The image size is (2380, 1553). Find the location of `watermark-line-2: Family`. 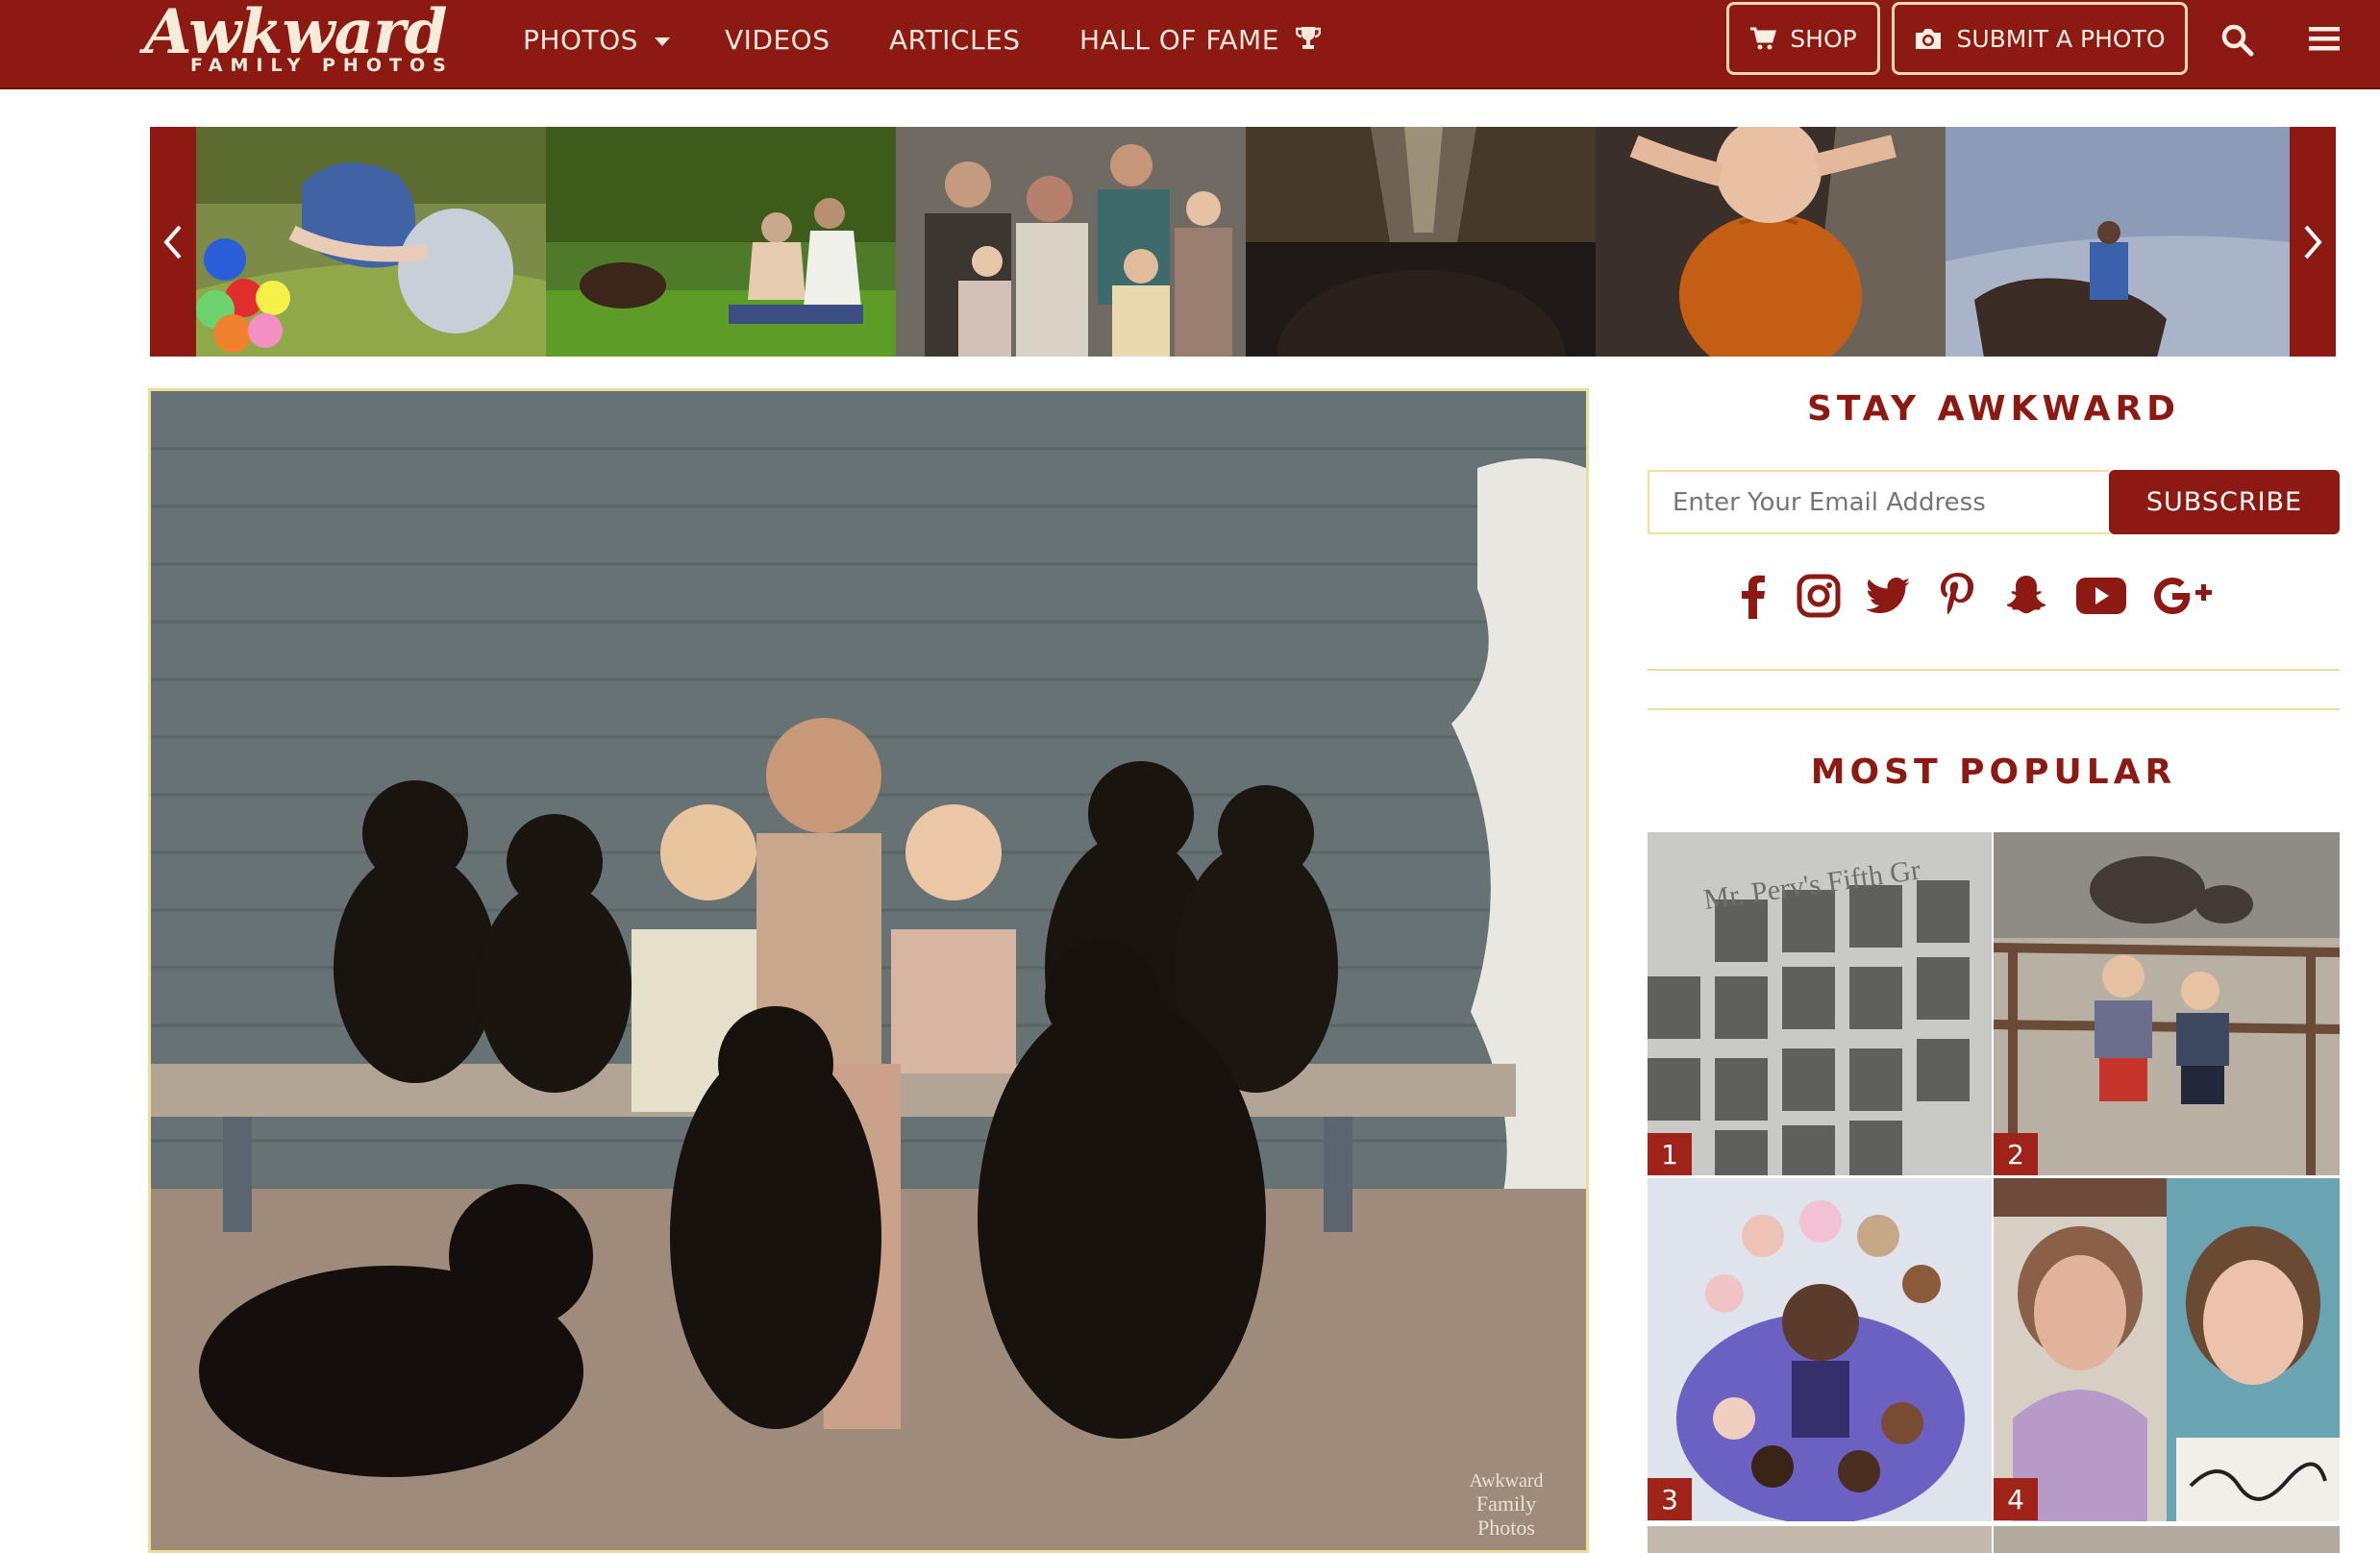

watermark-line-2: Family is located at coordinates (1506, 1503).